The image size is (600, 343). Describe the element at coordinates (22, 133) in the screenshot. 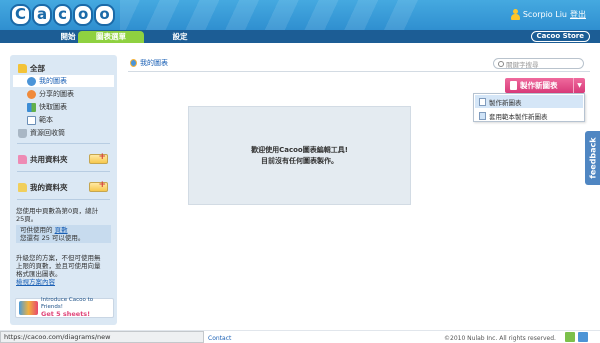

I see `trash-icon` at that location.